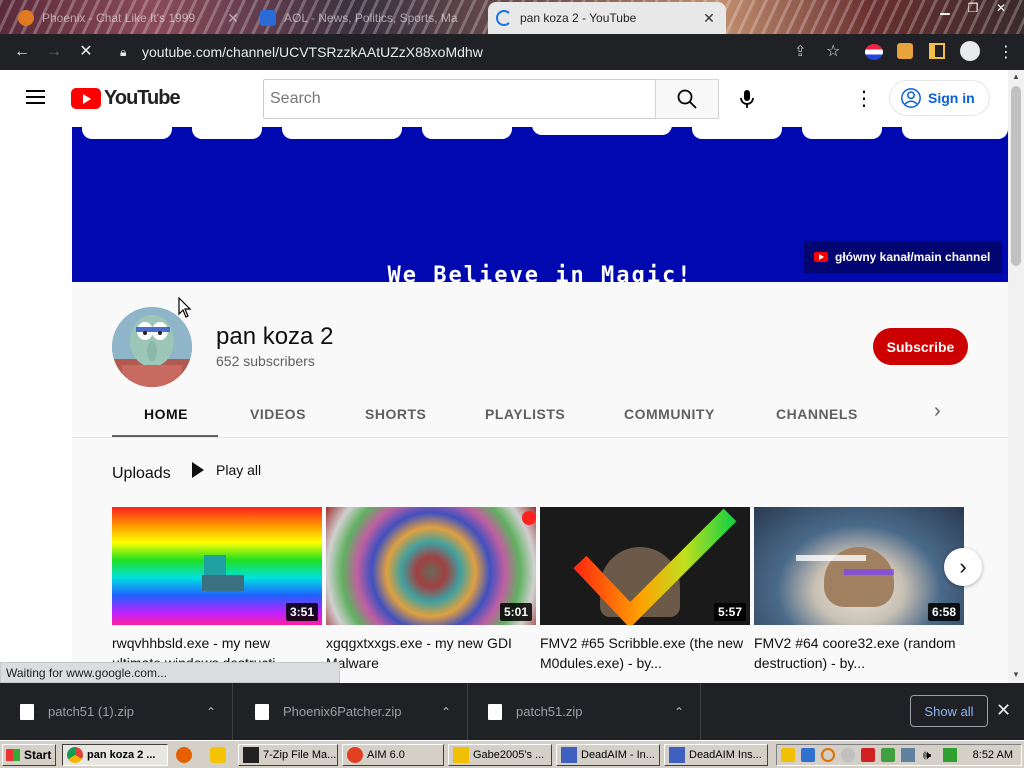 This screenshot has width=1024, height=768. What do you see at coordinates (950, 755) in the screenshot?
I see `tray-safely-remove-icon` at bounding box center [950, 755].